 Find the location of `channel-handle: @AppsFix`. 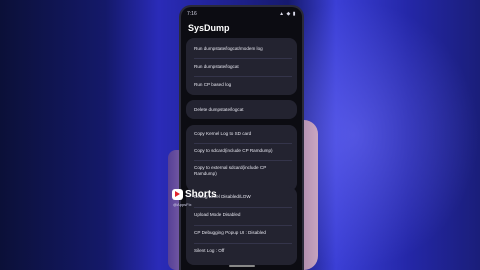

channel-handle: @AppsFix is located at coordinates (182, 204).